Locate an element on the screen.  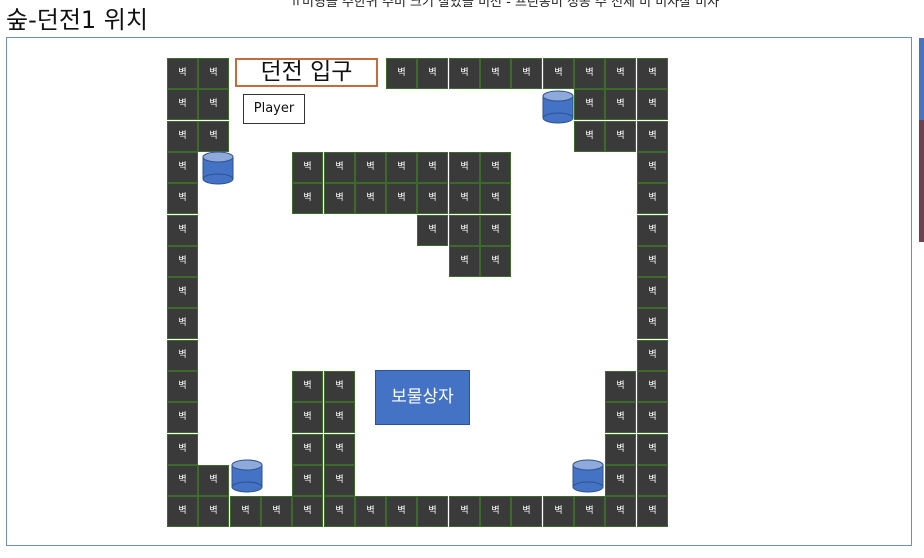
page-title: 숲-던전1 위치 is located at coordinates (77, 20).